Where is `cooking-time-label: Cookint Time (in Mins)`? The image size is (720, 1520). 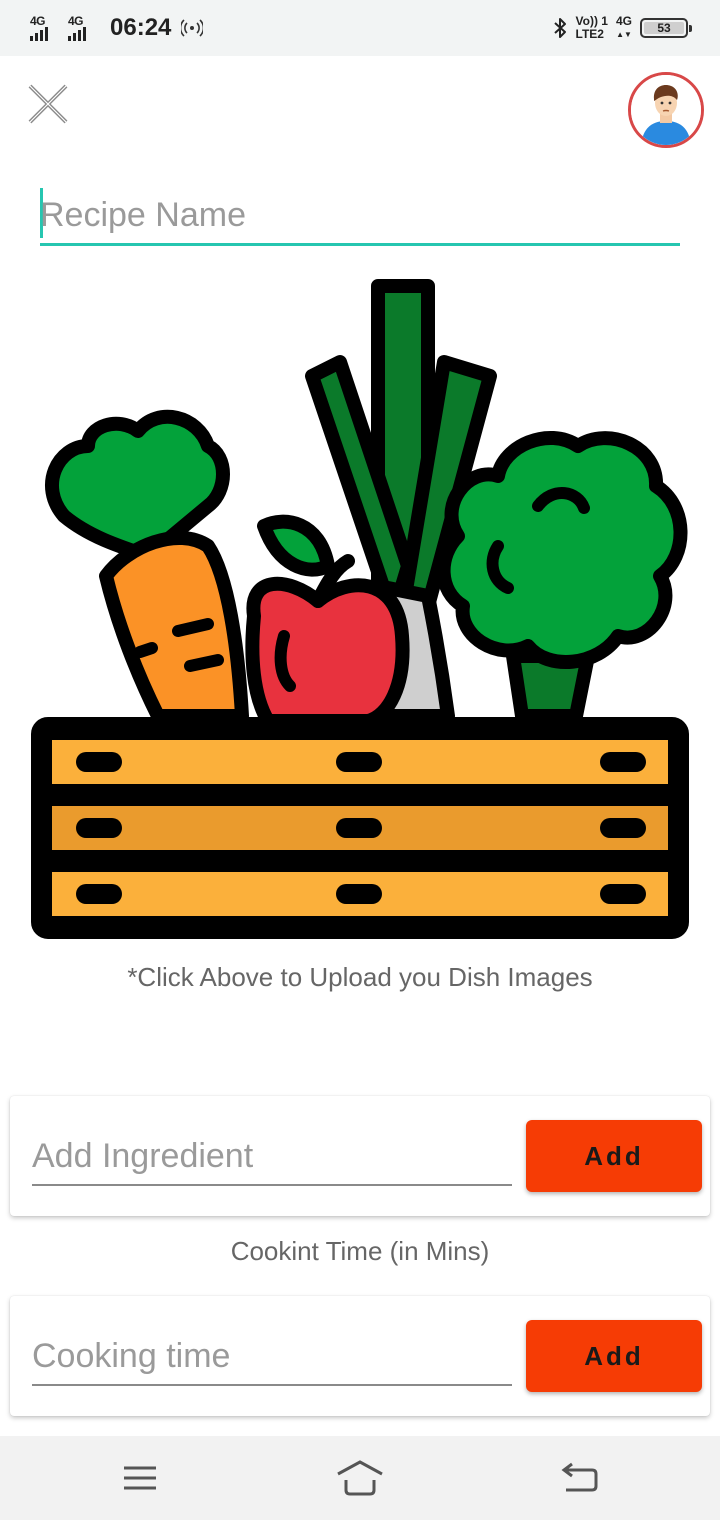 cooking-time-label: Cookint Time (in Mins) is located at coordinates (360, 1251).